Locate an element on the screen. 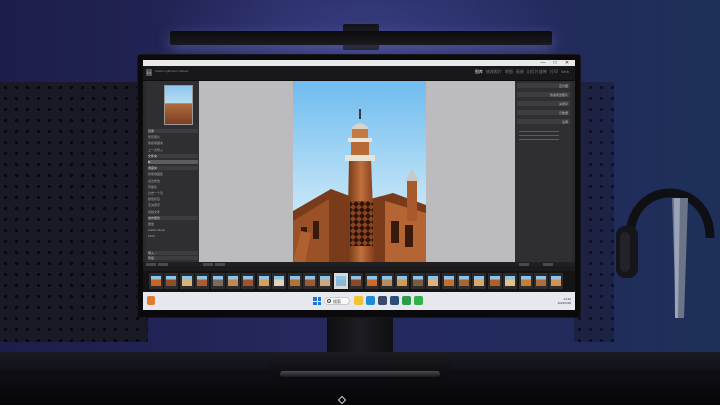 The image size is (720, 405). left-panel-item: 发布服务 is located at coordinates (173, 217).